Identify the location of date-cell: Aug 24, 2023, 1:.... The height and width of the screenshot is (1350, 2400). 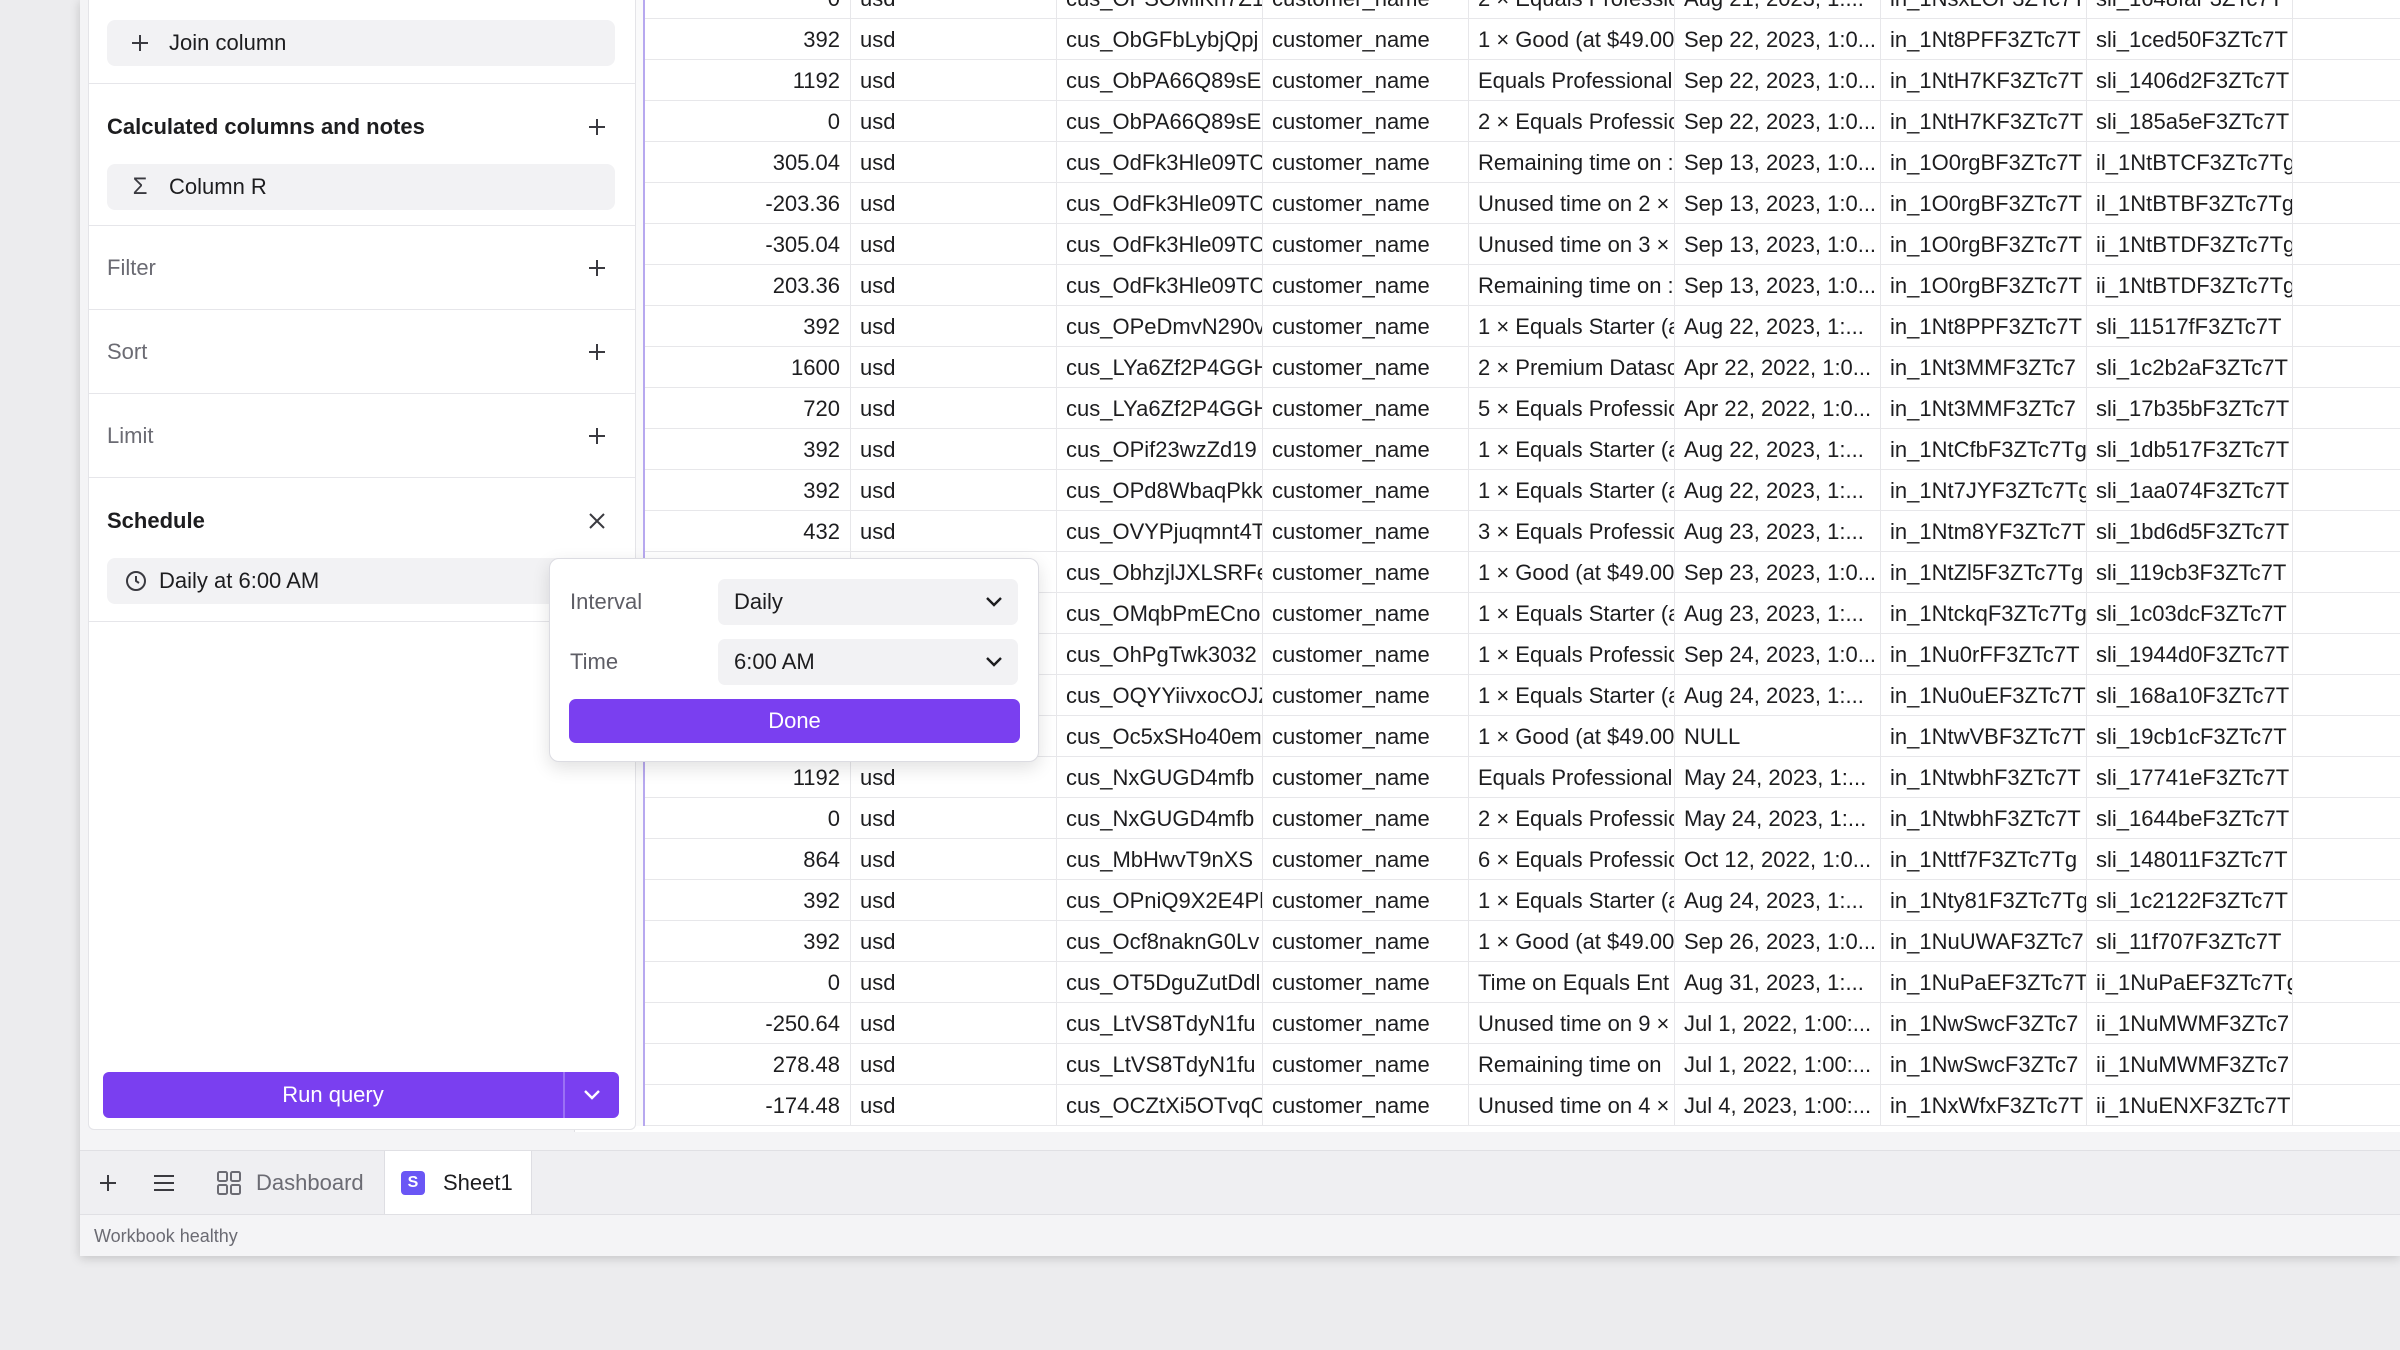
(1778, 695).